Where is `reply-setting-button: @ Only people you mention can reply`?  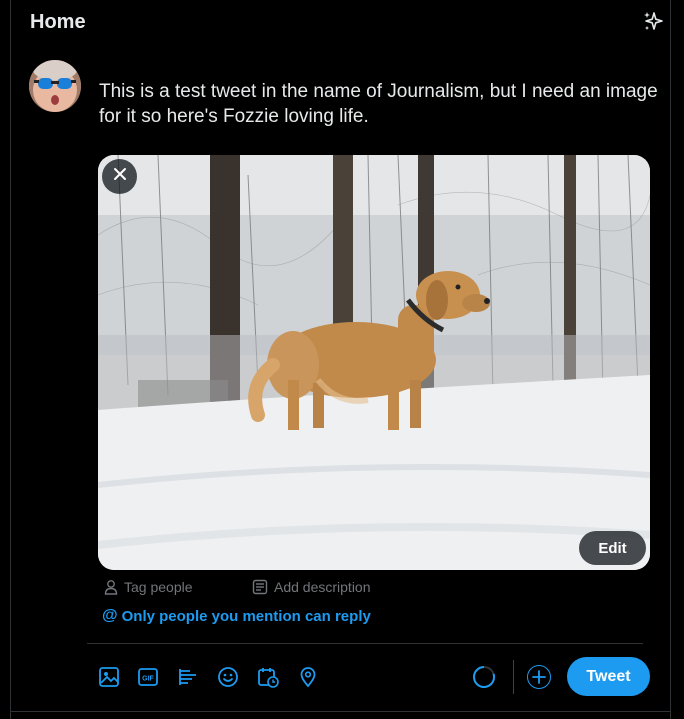
reply-setting-button: @ Only people you mention can reply is located at coordinates (236, 616).